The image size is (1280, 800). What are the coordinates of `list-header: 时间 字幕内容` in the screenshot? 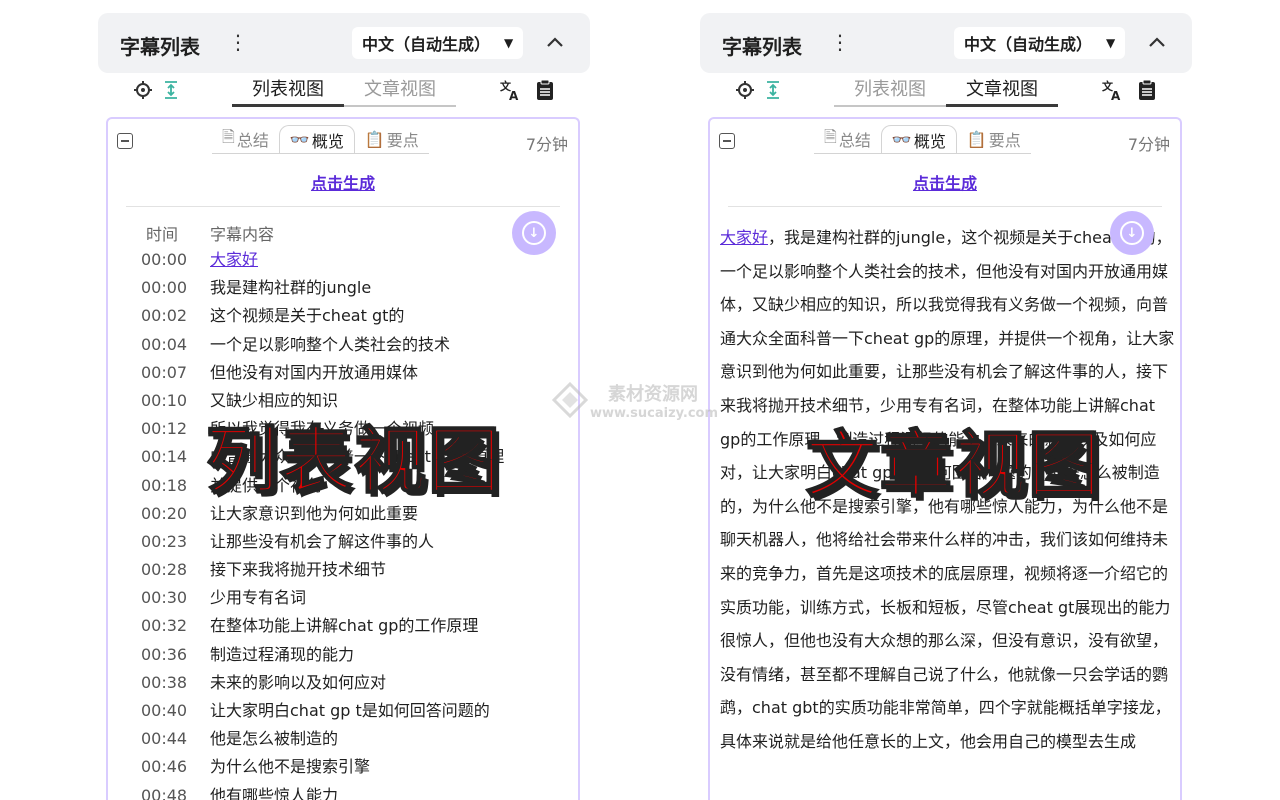 It's located at (343, 233).